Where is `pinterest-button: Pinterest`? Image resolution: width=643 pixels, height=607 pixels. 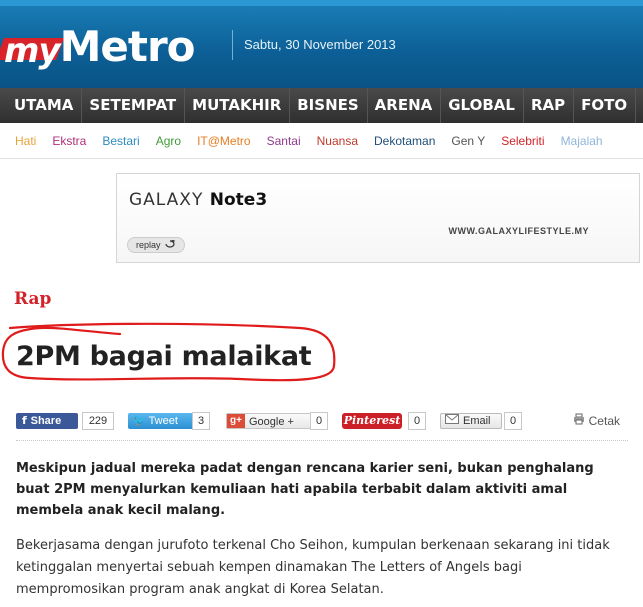
pinterest-button: Pinterest is located at coordinates (372, 421).